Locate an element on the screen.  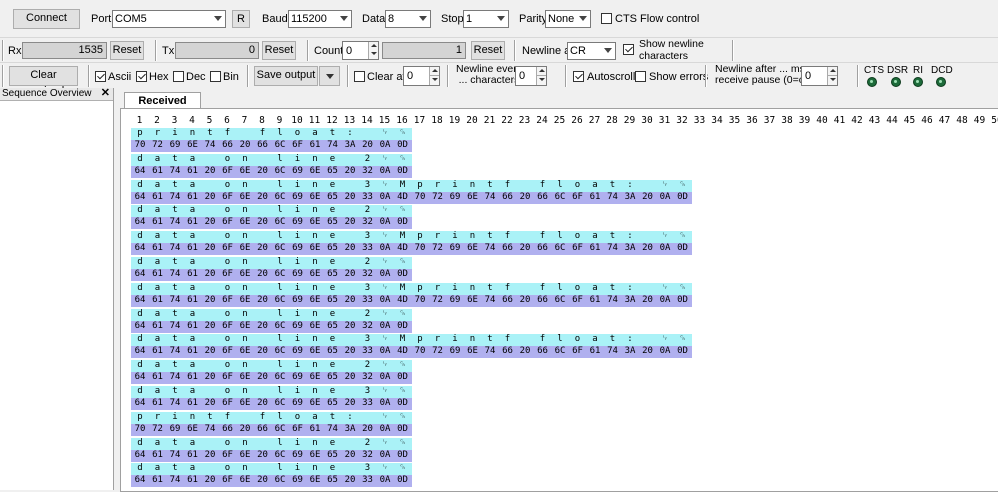
hex-cell: 0D is located at coordinates (402, 404).